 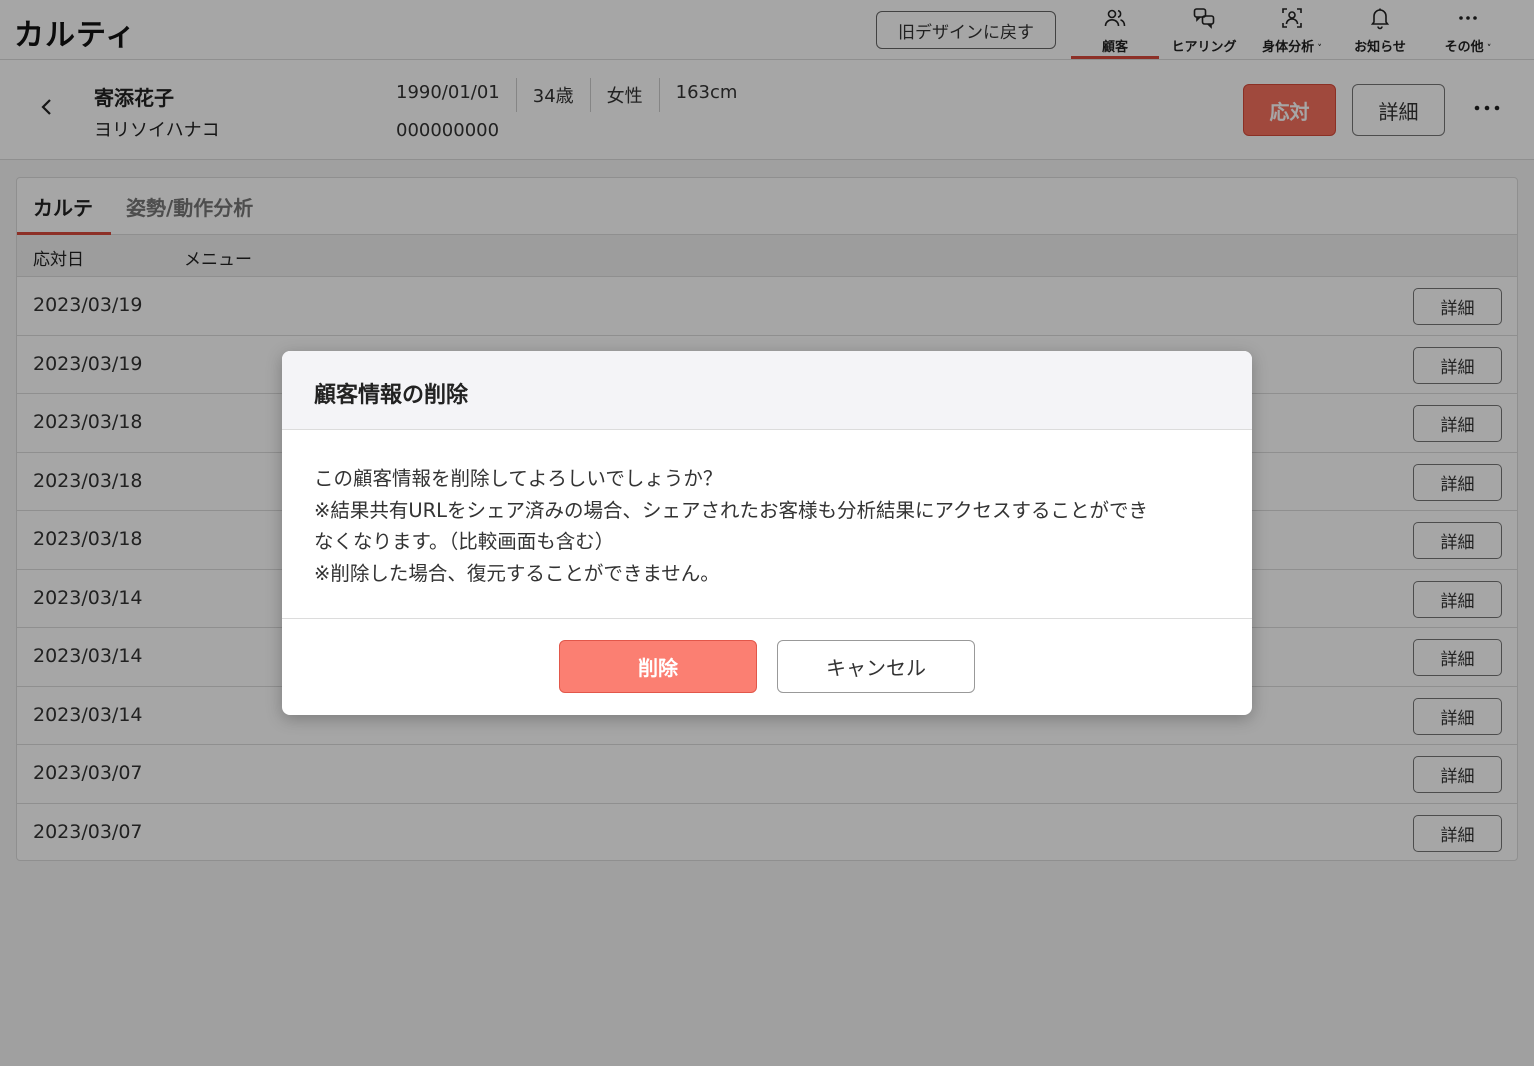 What do you see at coordinates (767, 618) in the screenshot?
I see `dialog-divider` at bounding box center [767, 618].